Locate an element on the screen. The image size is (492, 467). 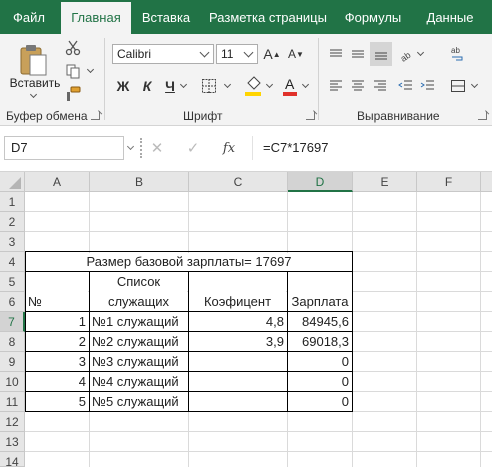
alignment-launcher-icon is located at coordinates (482, 115).